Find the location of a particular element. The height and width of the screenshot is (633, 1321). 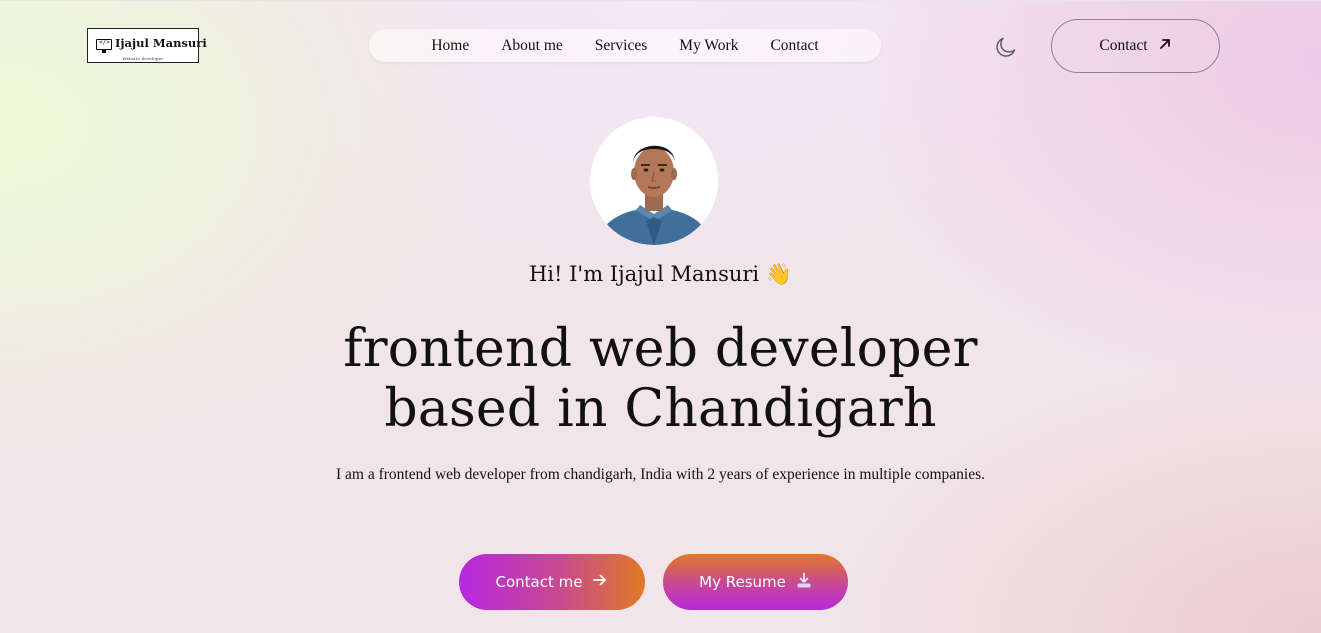

contact-me-button: Contact me is located at coordinates (552, 582).